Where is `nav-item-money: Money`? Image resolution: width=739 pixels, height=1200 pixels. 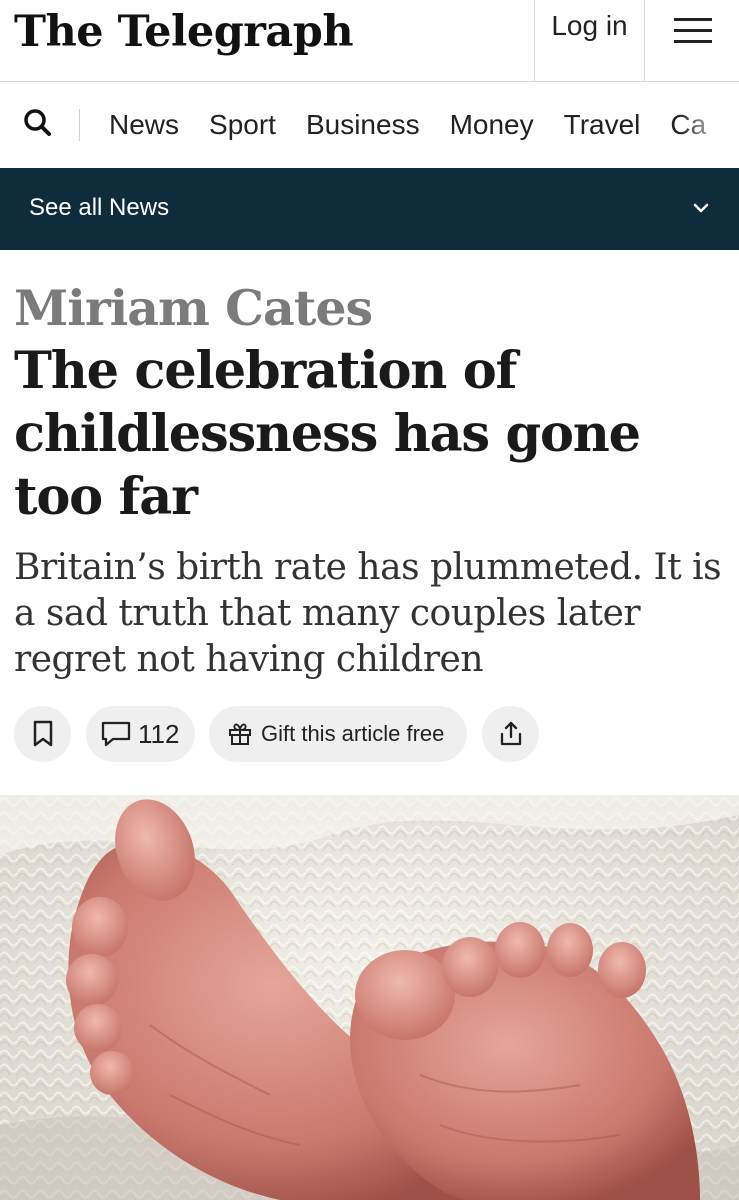 nav-item-money: Money is located at coordinates (492, 125).